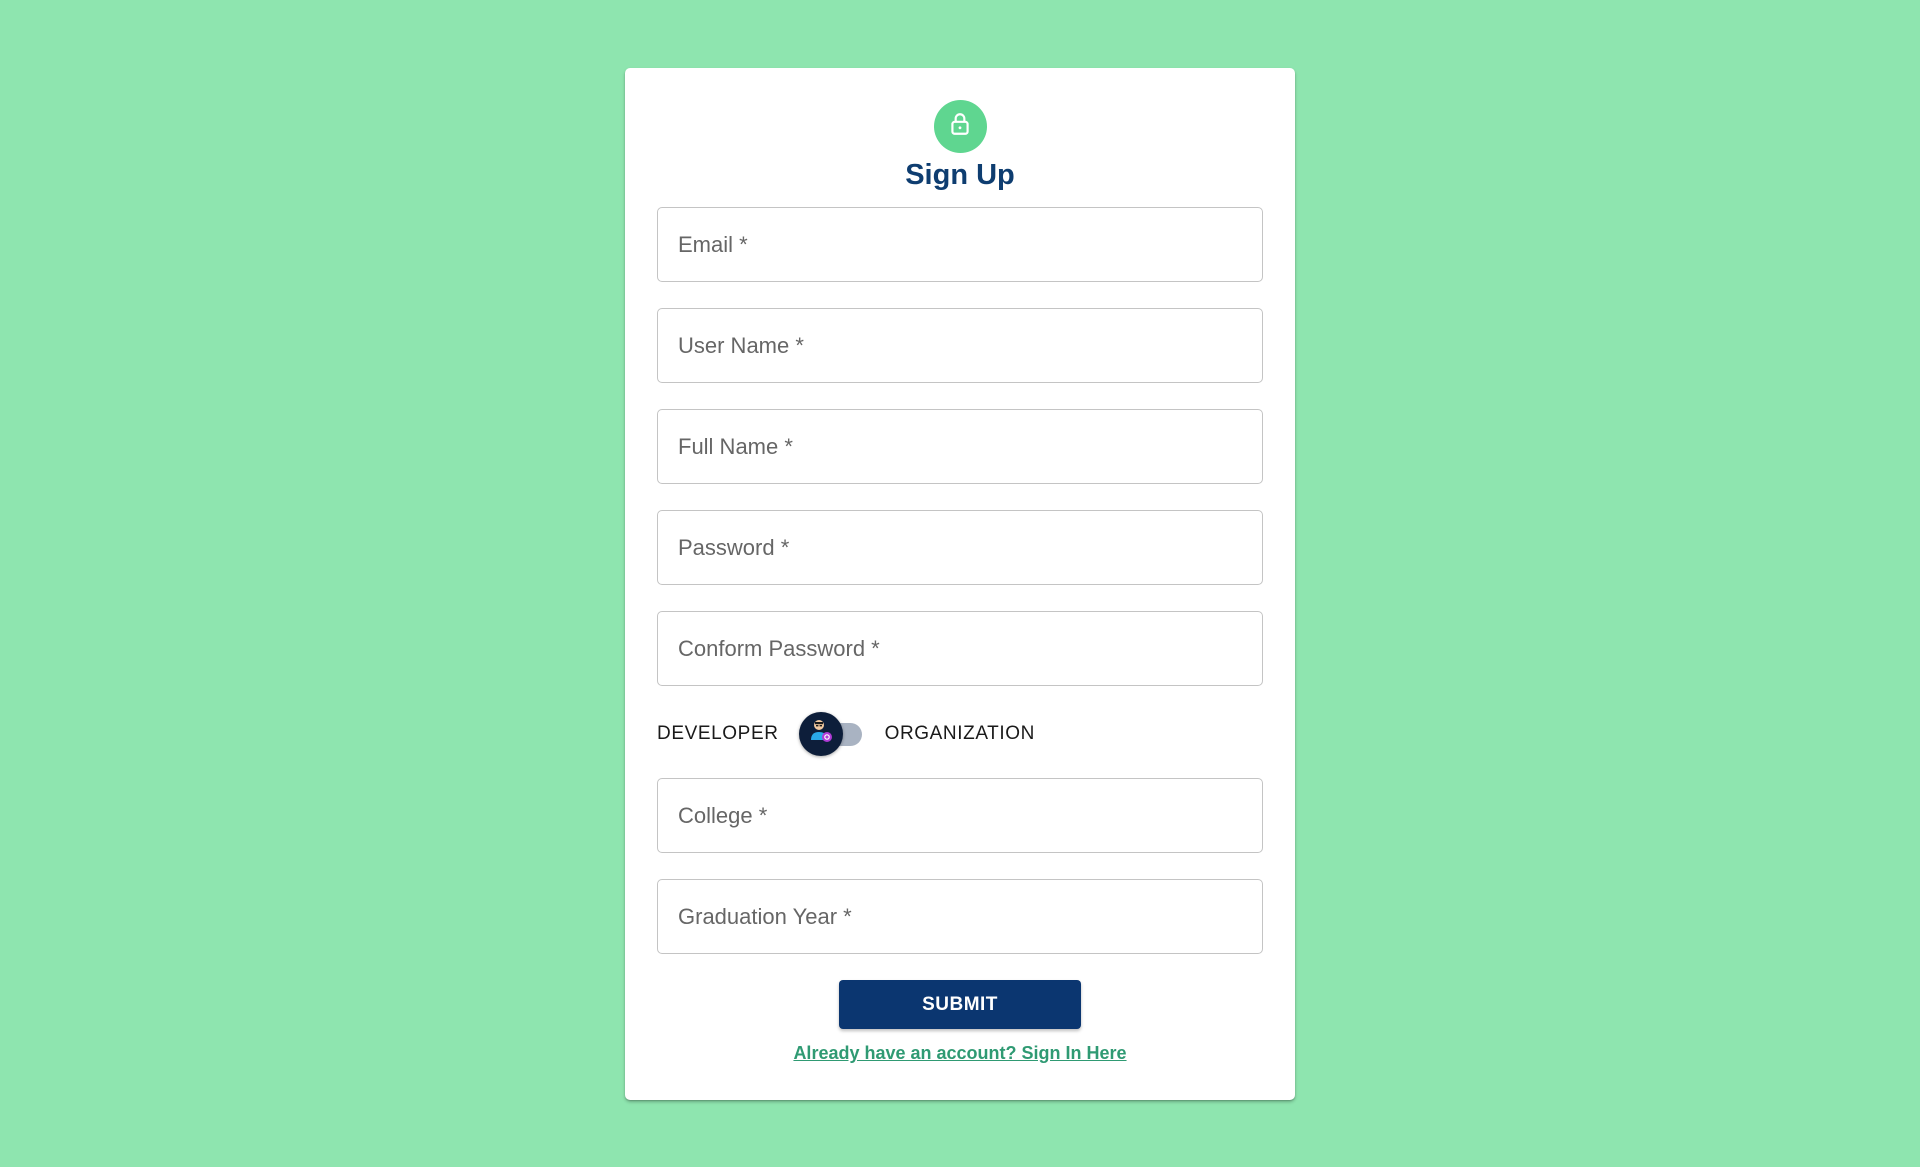 This screenshot has width=1920, height=1167. I want to click on fullname-field, so click(969, 446).